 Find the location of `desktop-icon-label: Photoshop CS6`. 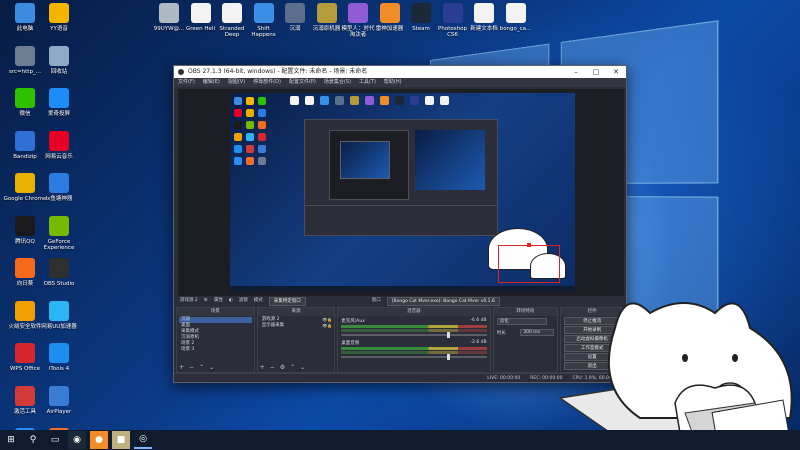

desktop-icon-label: Photoshop CS6 is located at coordinates (452, 32).